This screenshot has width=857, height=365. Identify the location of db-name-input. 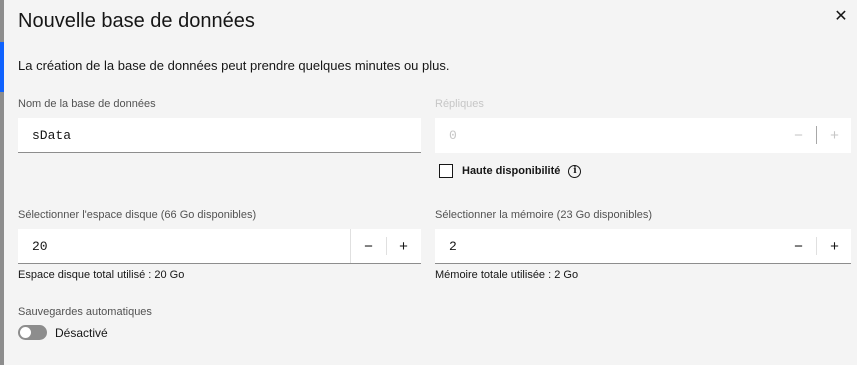
(219, 135).